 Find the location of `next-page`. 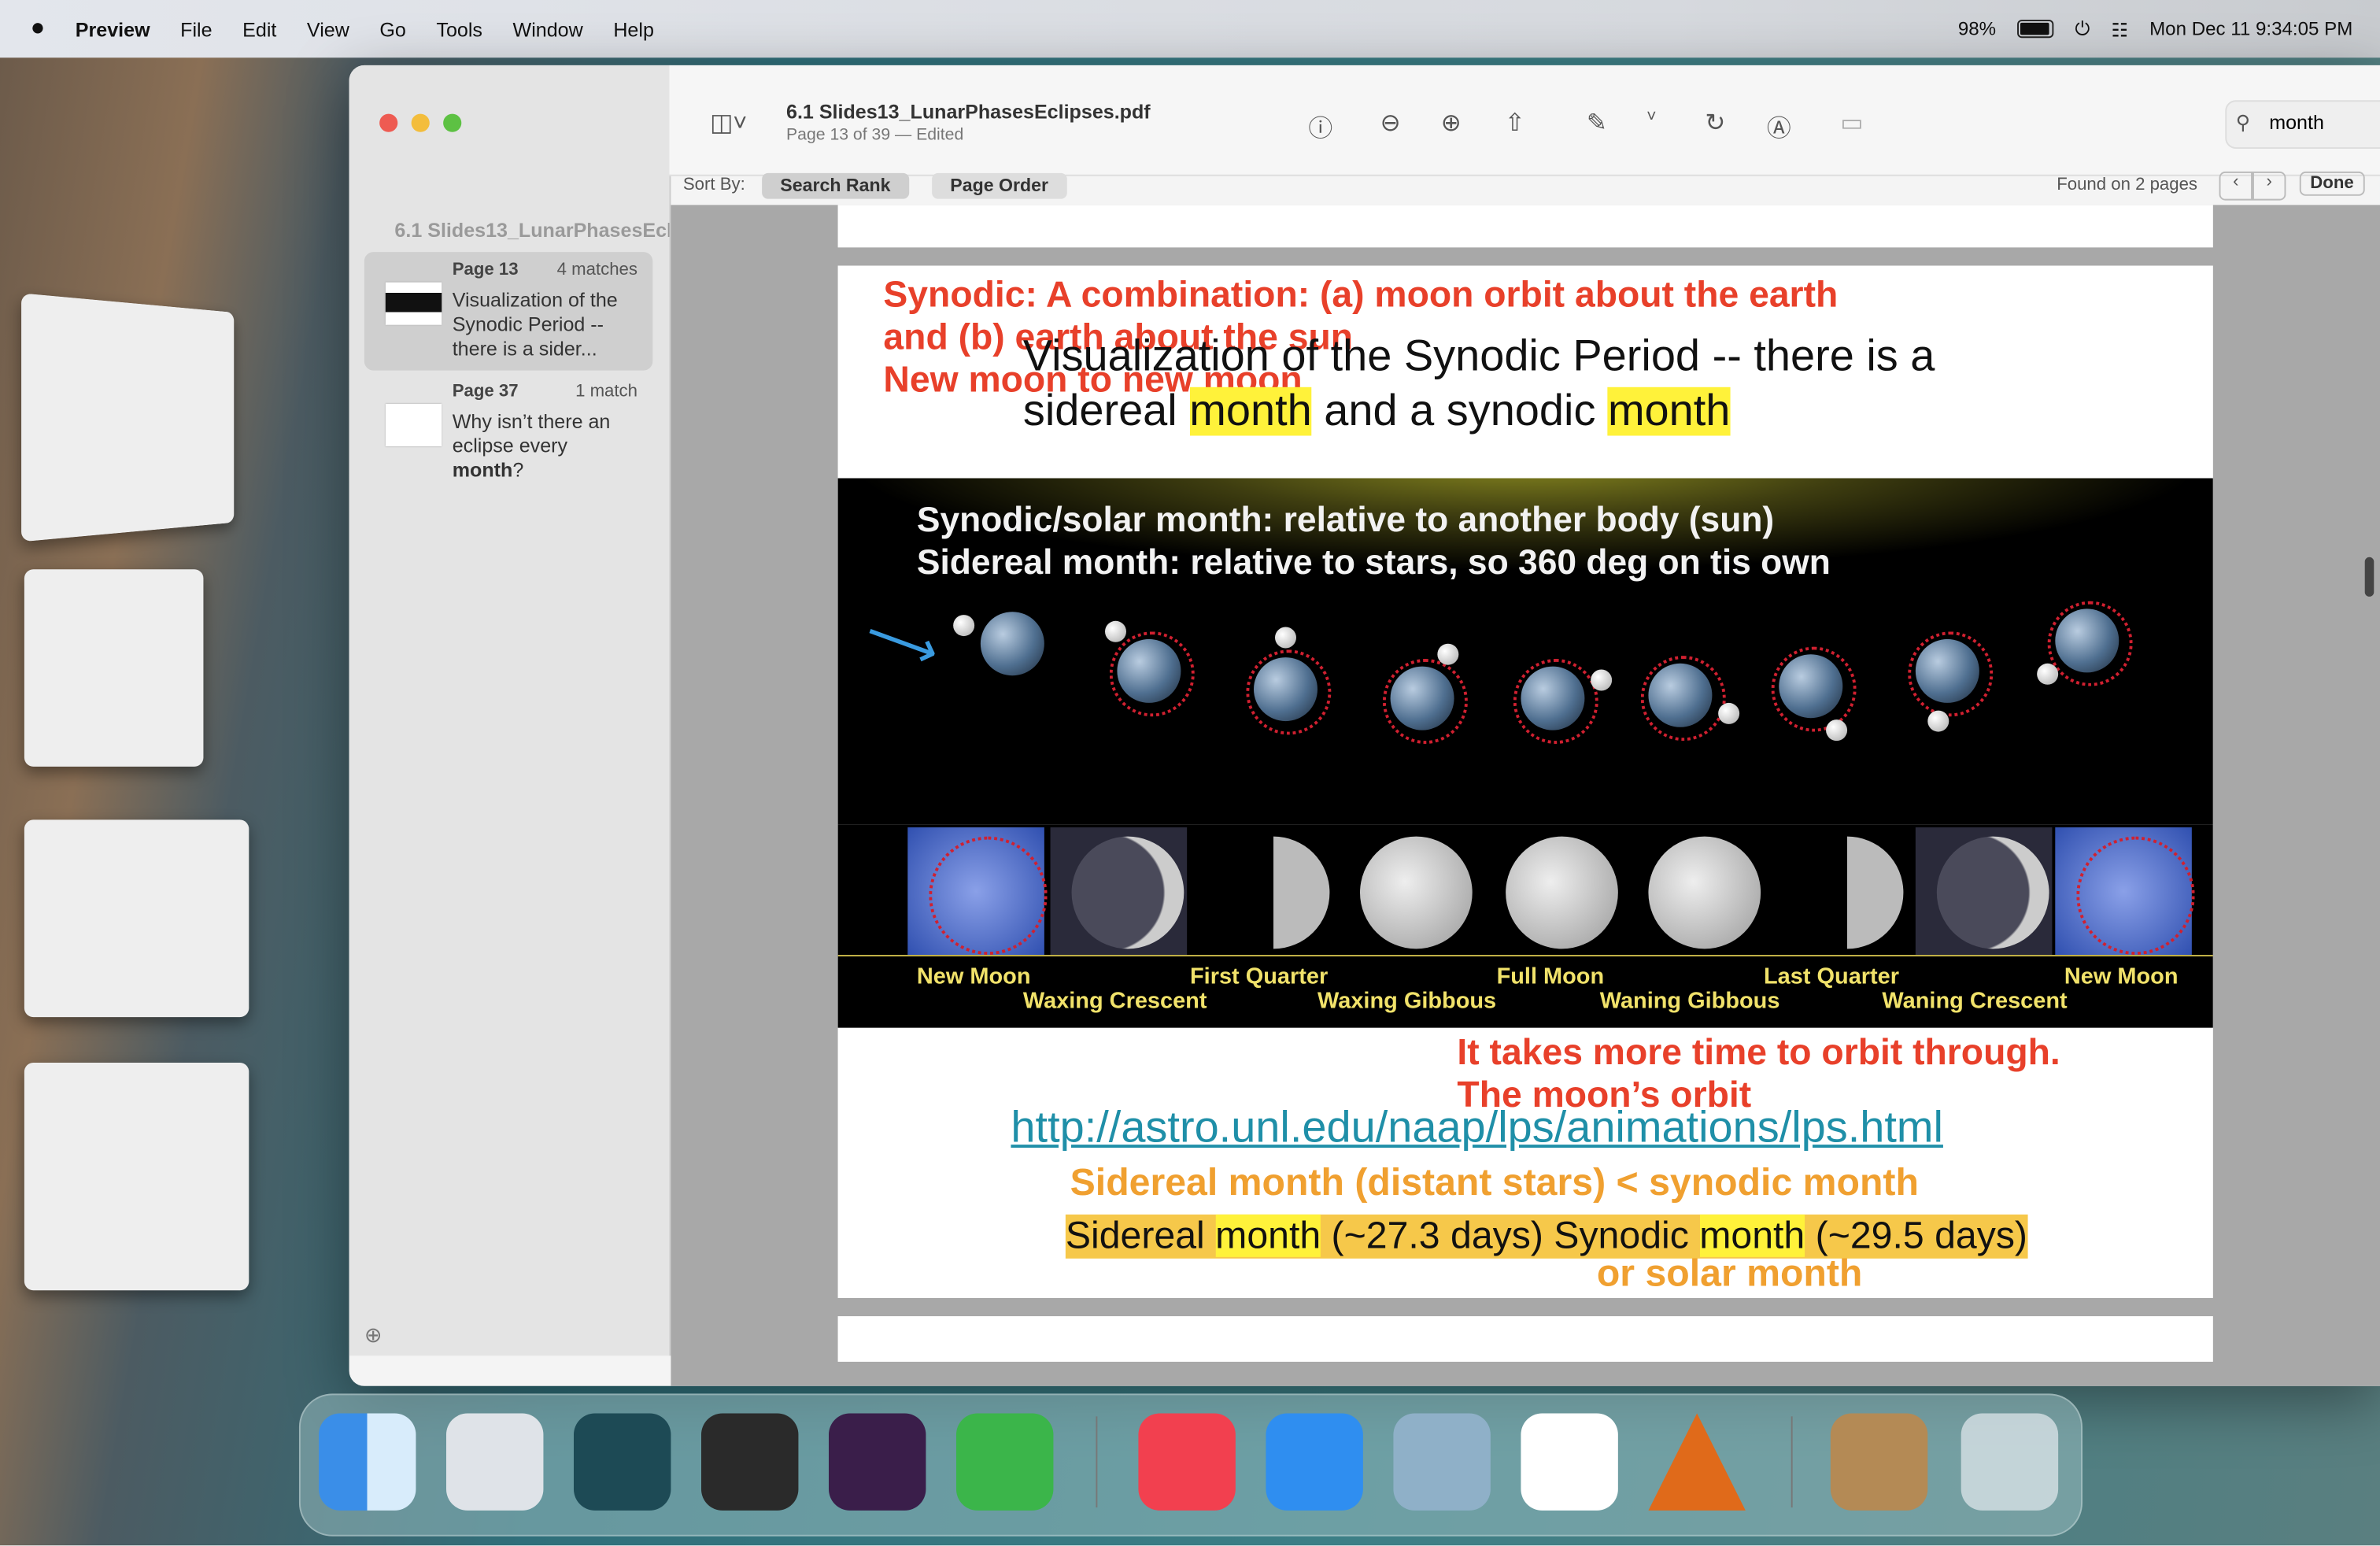

next-page is located at coordinates (1525, 1339).